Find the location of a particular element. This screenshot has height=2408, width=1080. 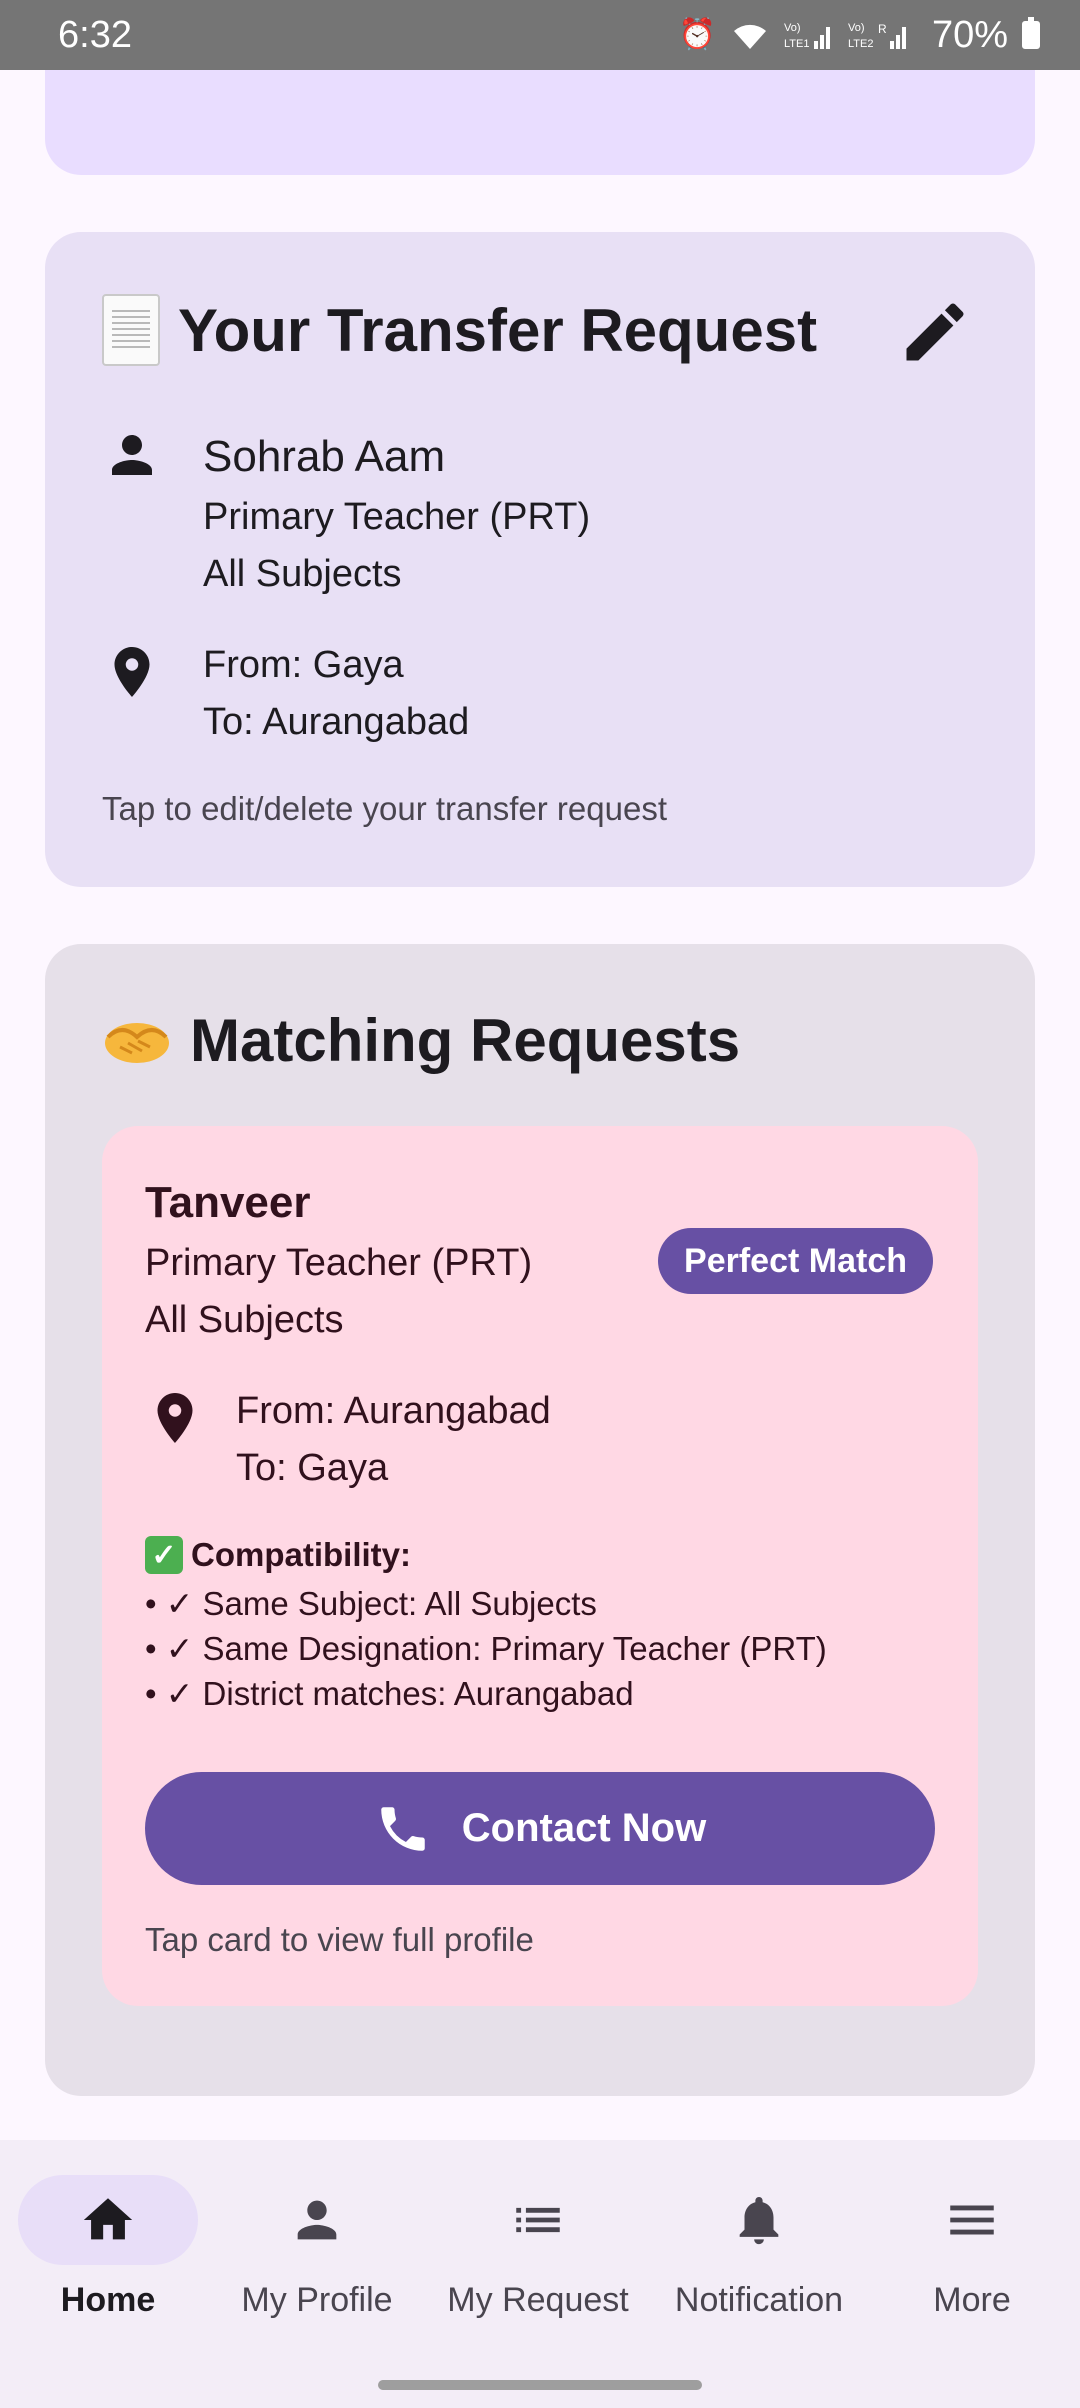

home-icon is located at coordinates (108, 2219).